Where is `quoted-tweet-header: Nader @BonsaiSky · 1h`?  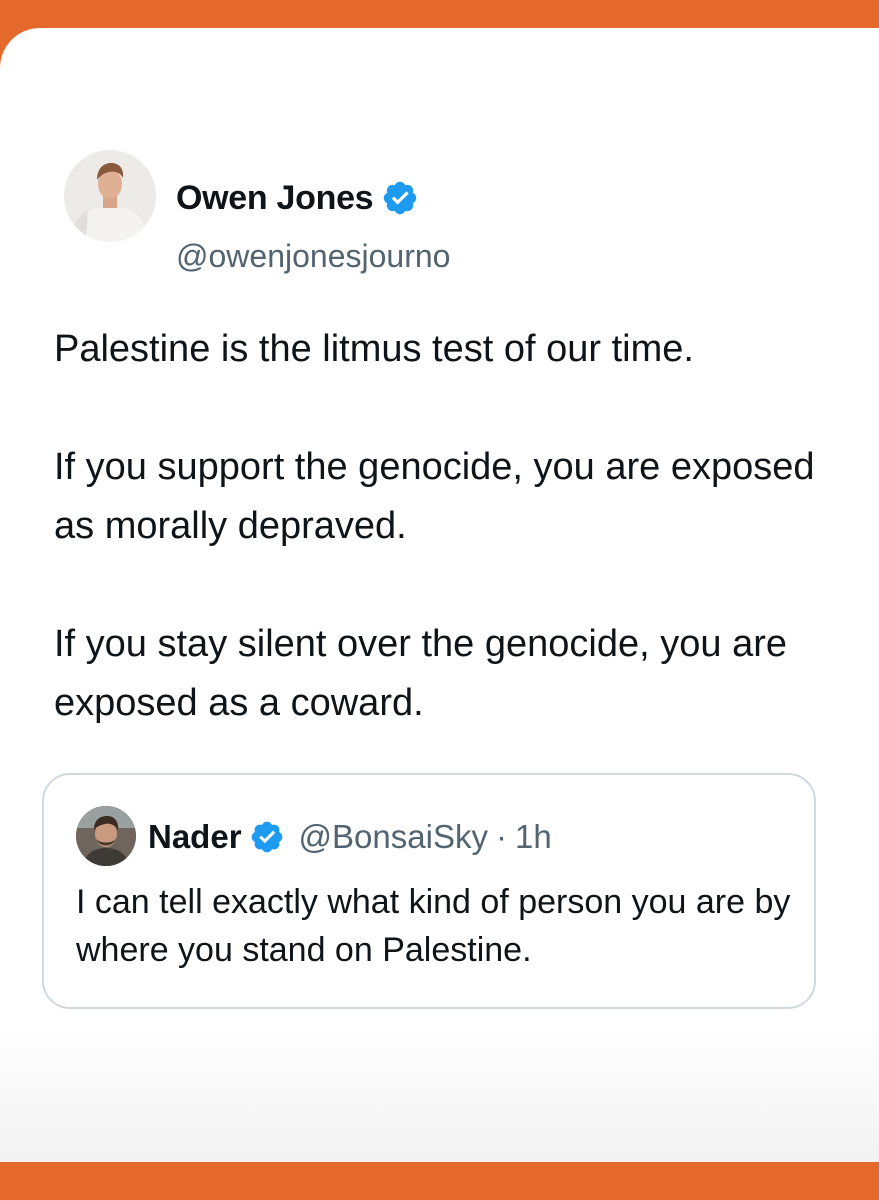
quoted-tweet-header: Nader @BonsaiSky · 1h is located at coordinates (350, 837).